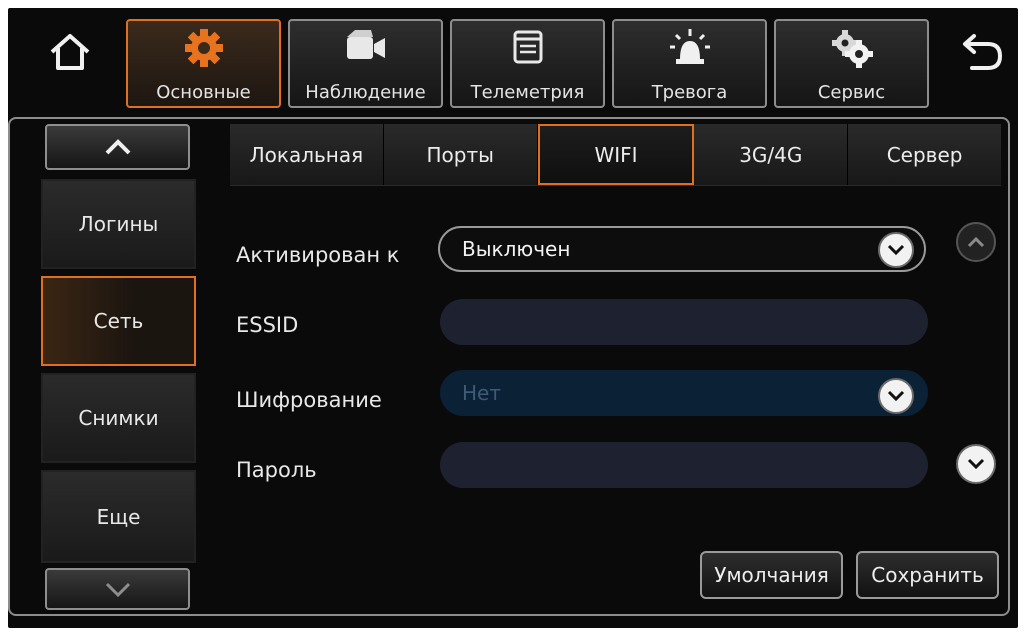 This screenshot has width=1026, height=632. What do you see at coordinates (318, 255) in the screenshot?
I see `activated-label: Активирован к` at bounding box center [318, 255].